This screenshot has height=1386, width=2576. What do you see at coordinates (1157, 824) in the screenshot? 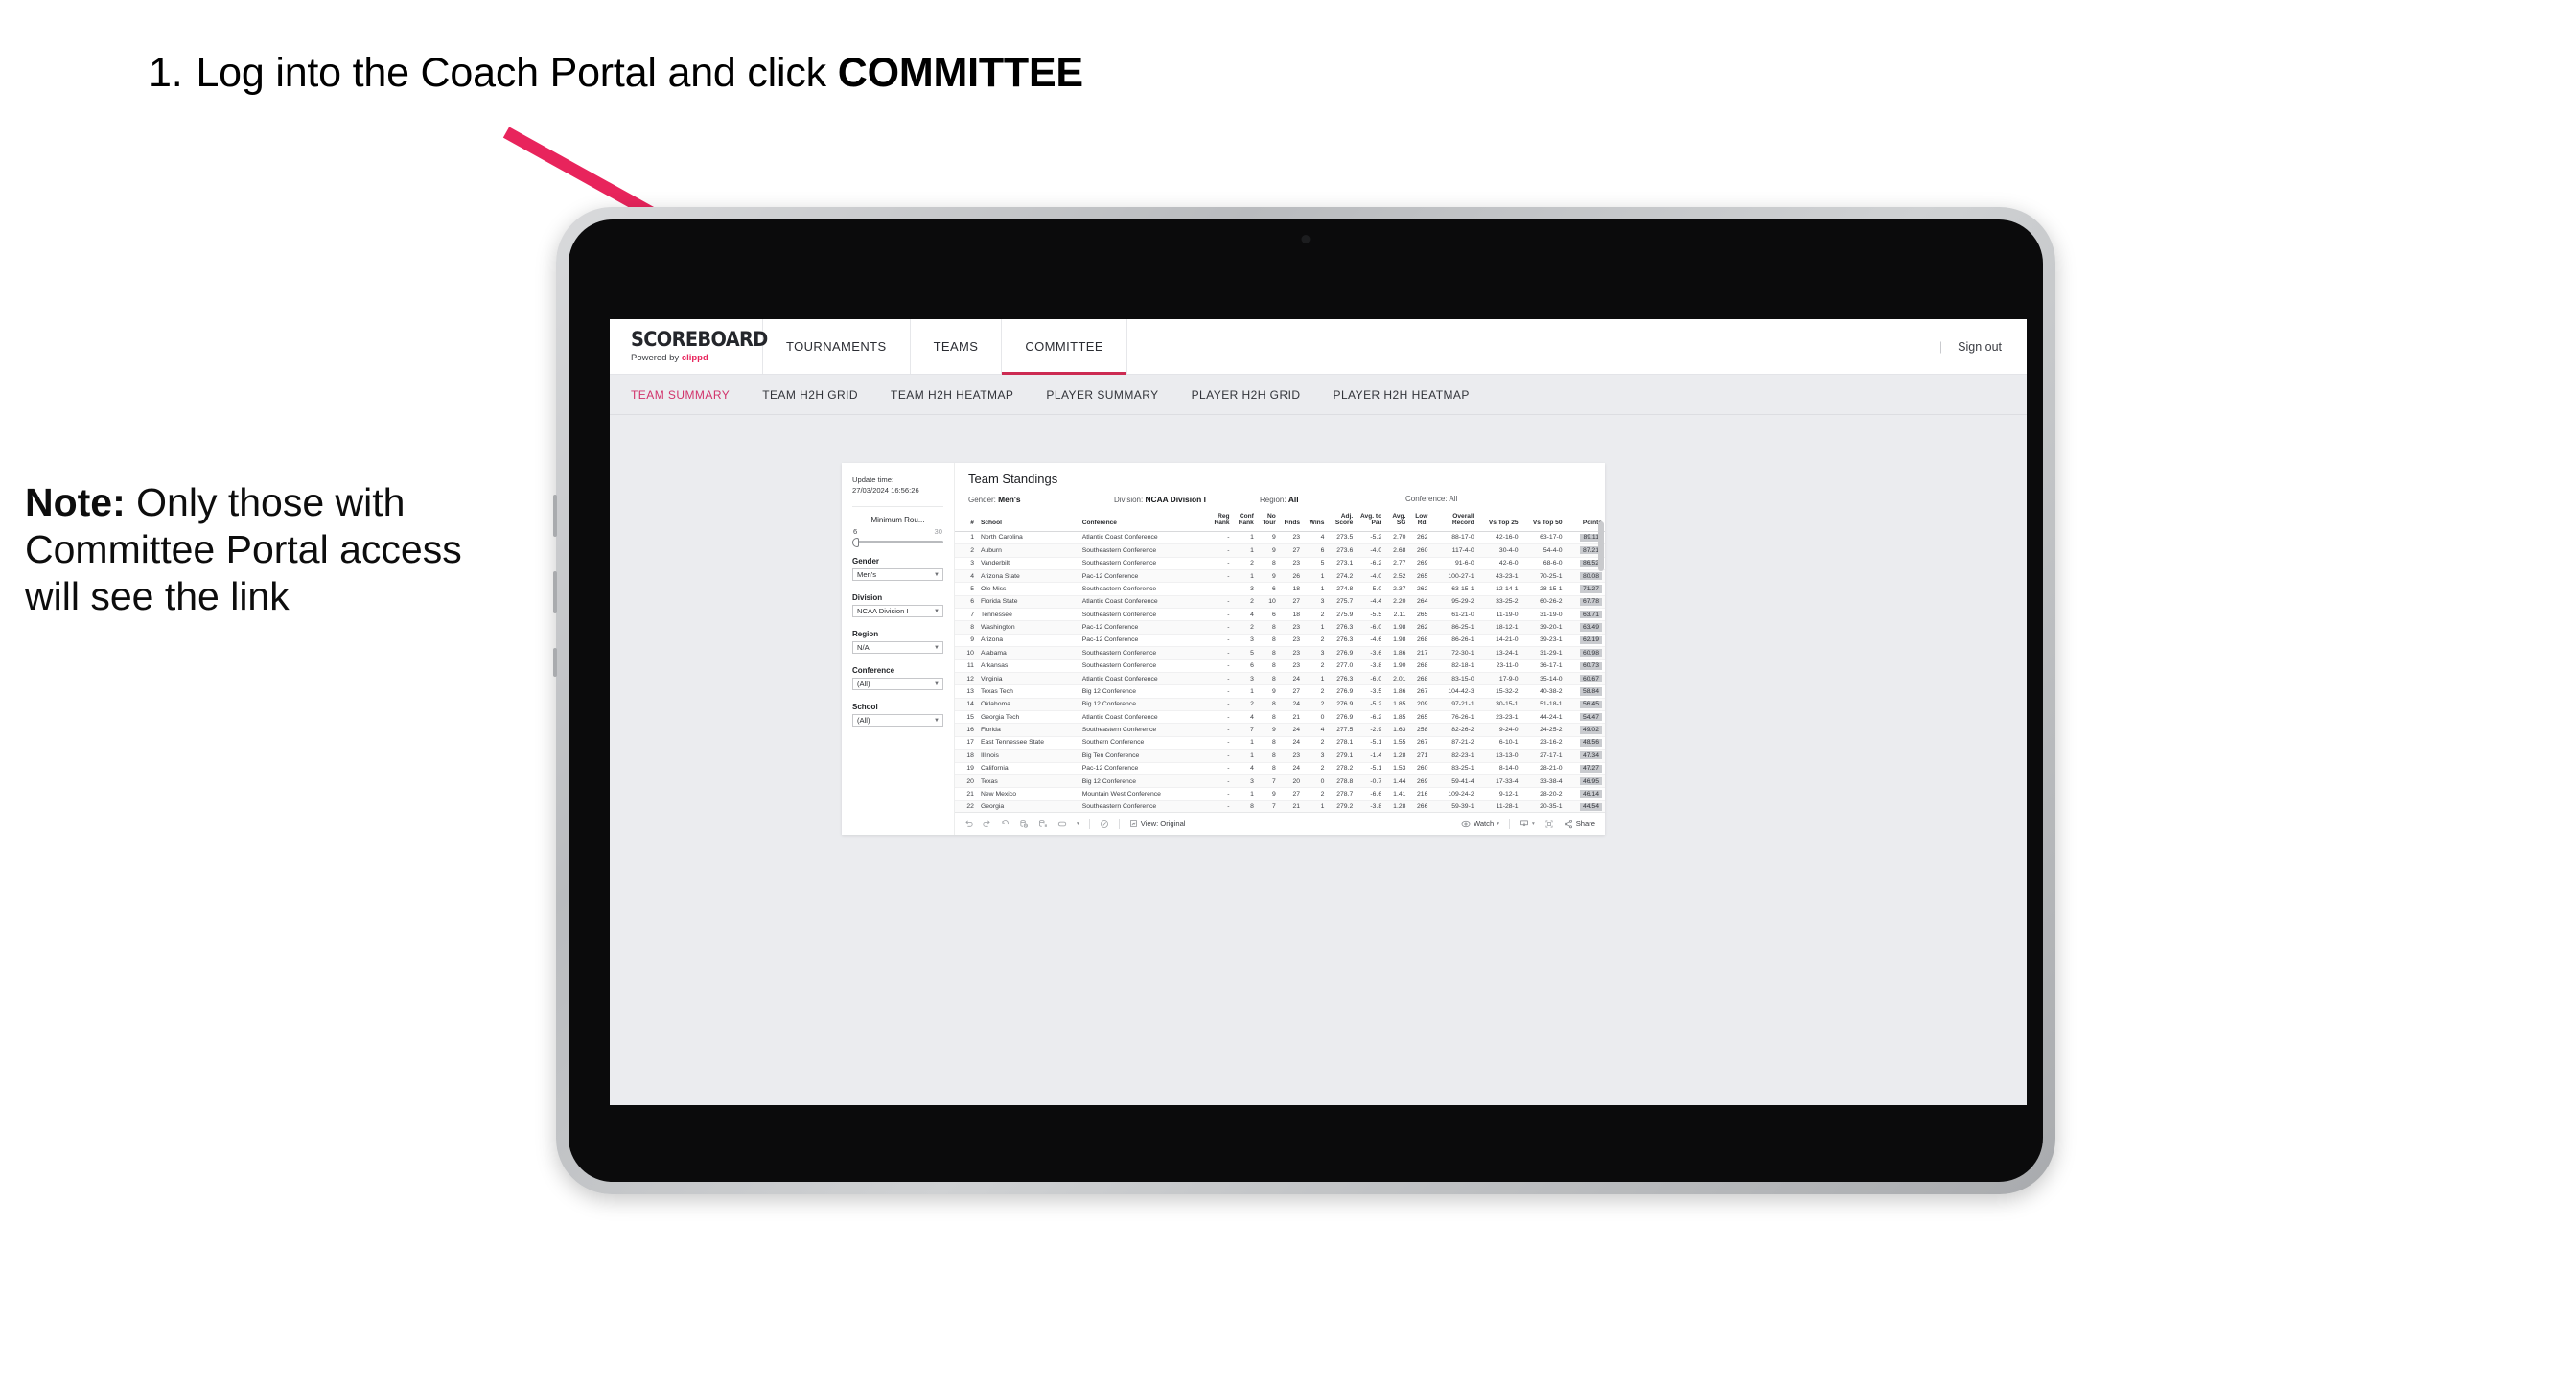
I see `view-original-button: View: Original` at bounding box center [1157, 824].